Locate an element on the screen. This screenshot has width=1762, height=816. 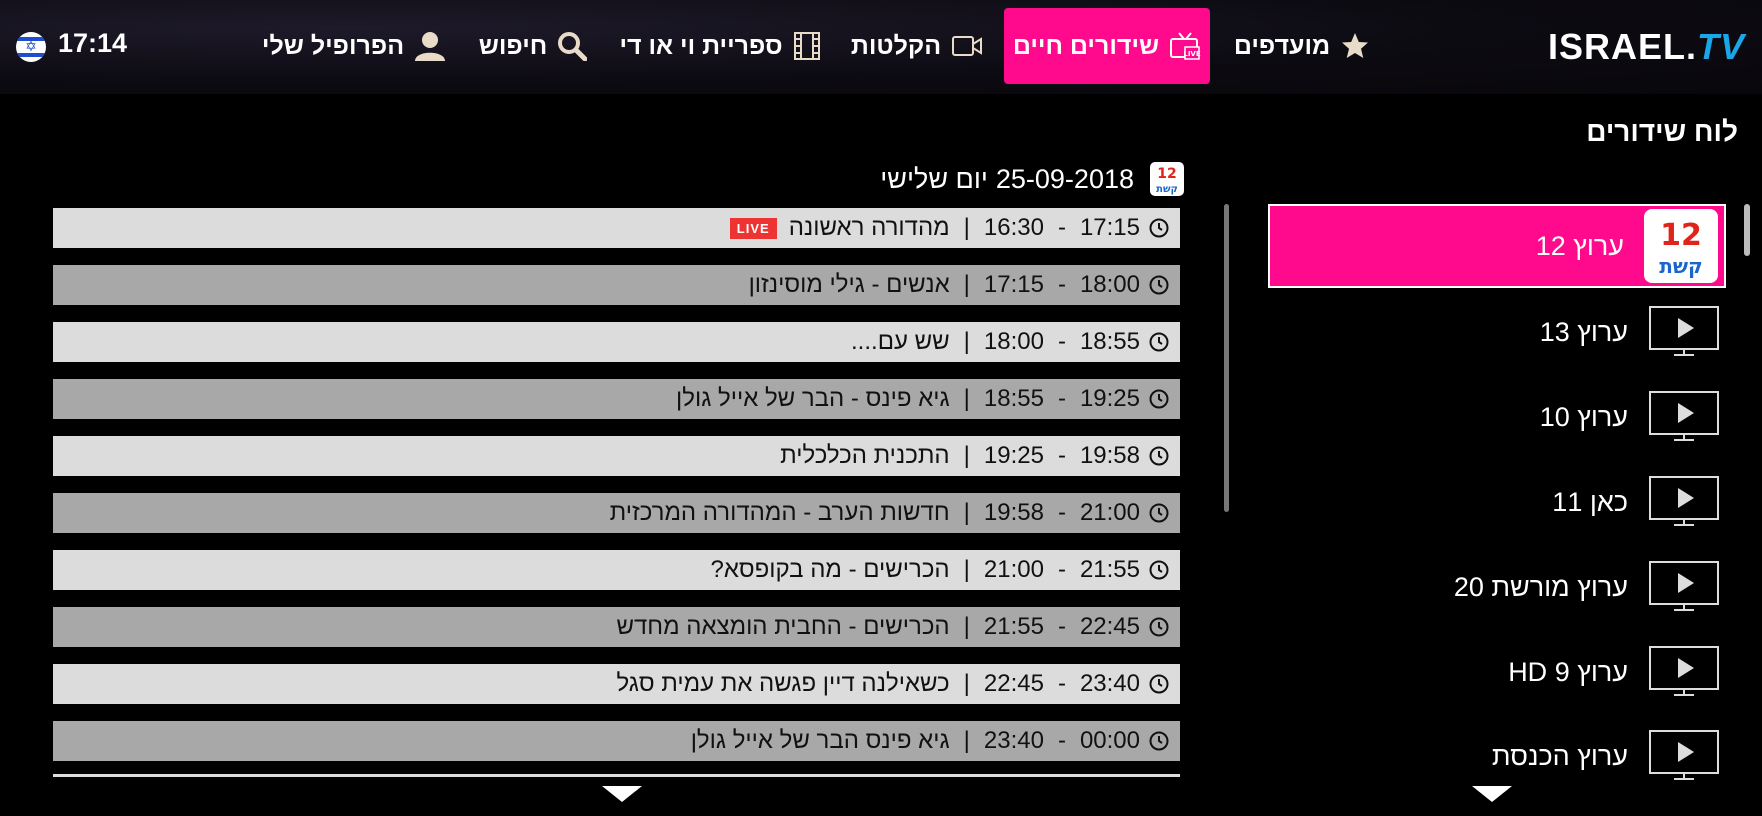
program-title: חדשות הערב - המהדורה המרכזית is located at coordinates (779, 512).